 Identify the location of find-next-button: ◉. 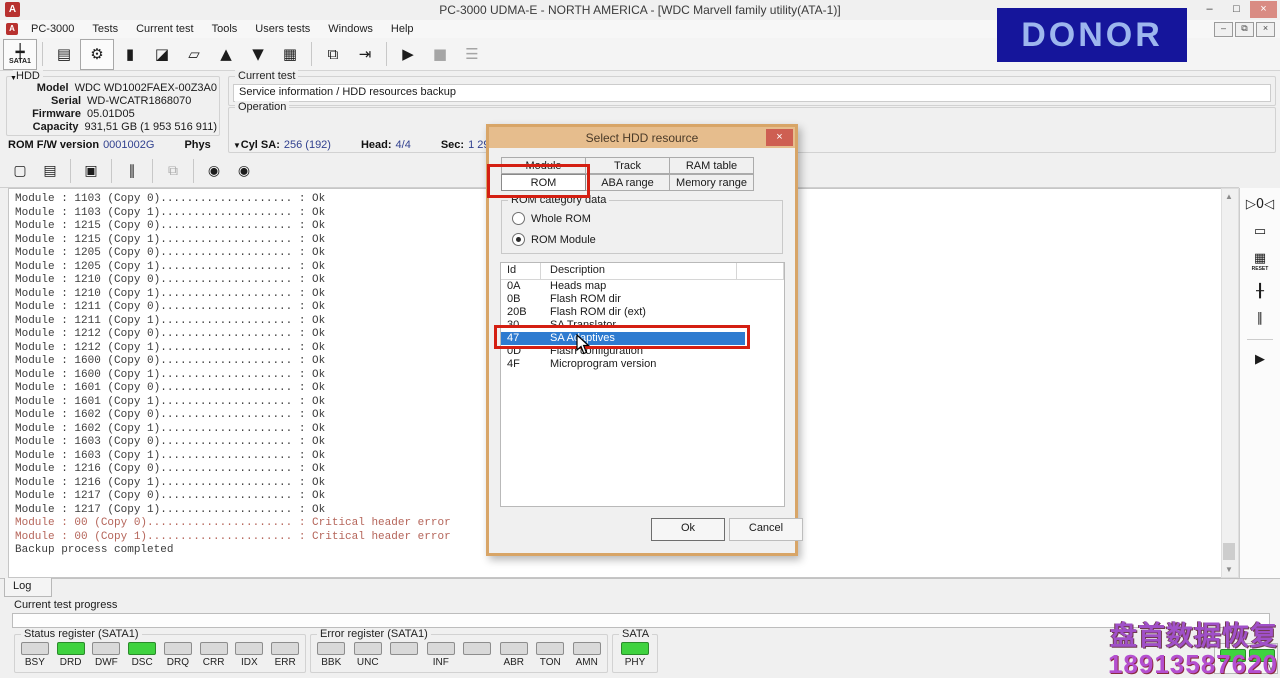
(244, 171).